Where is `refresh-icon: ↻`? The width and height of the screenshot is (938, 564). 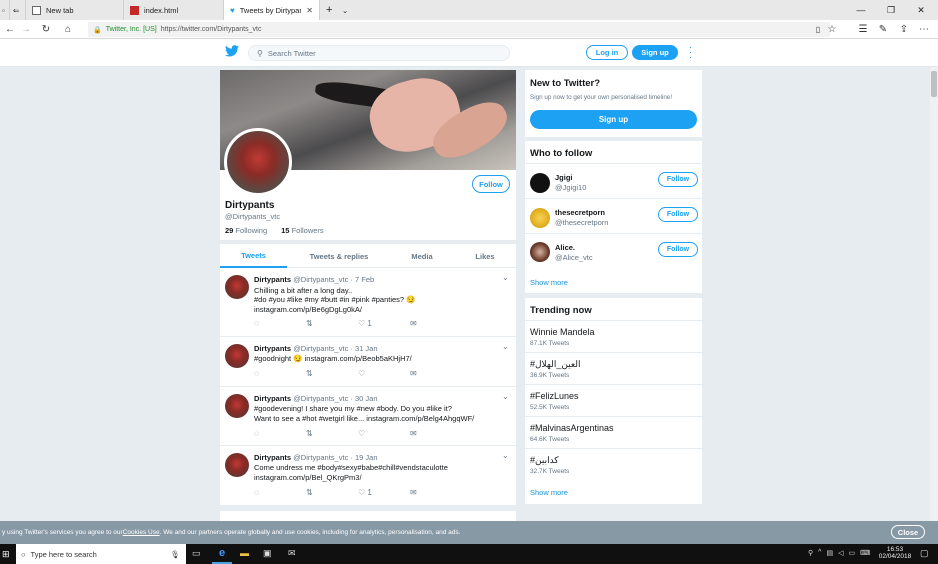
refresh-icon: ↻ is located at coordinates (46, 29).